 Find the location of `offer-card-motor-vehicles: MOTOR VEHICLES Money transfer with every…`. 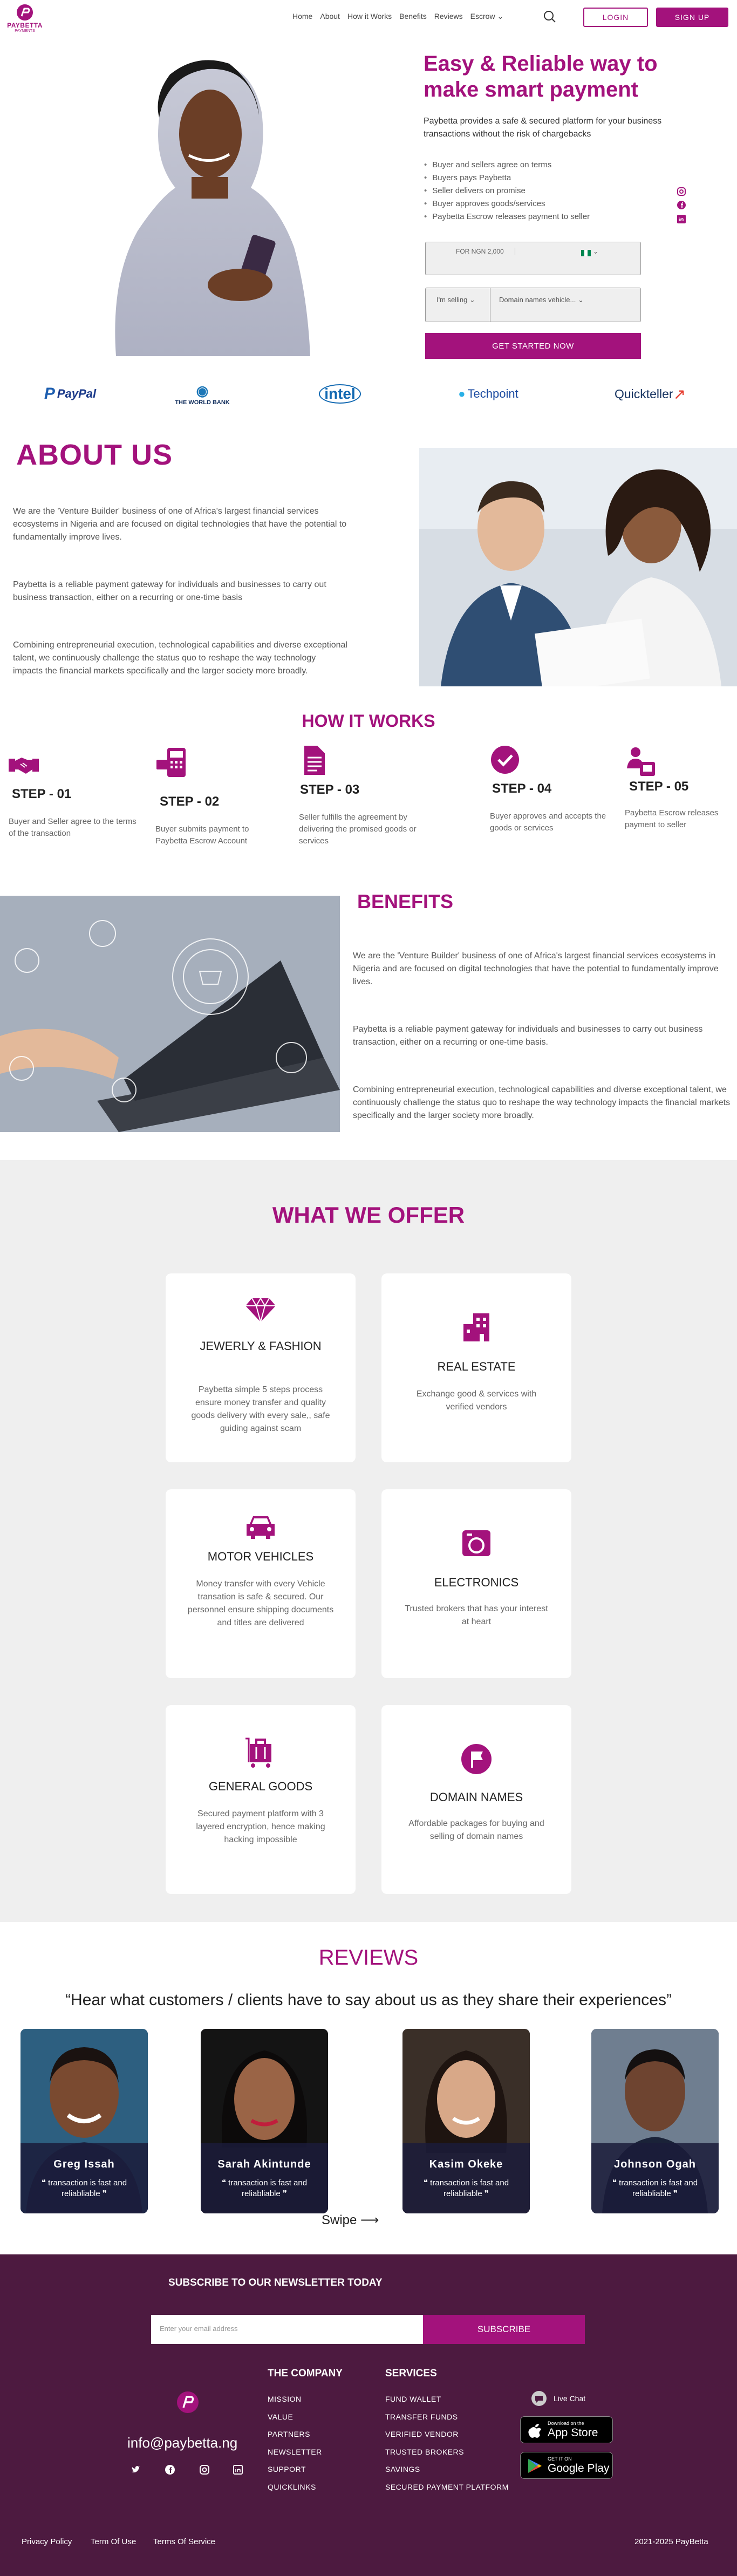

offer-card-motor-vehicles: MOTOR VEHICLES Money transfer with every… is located at coordinates (261, 1583).